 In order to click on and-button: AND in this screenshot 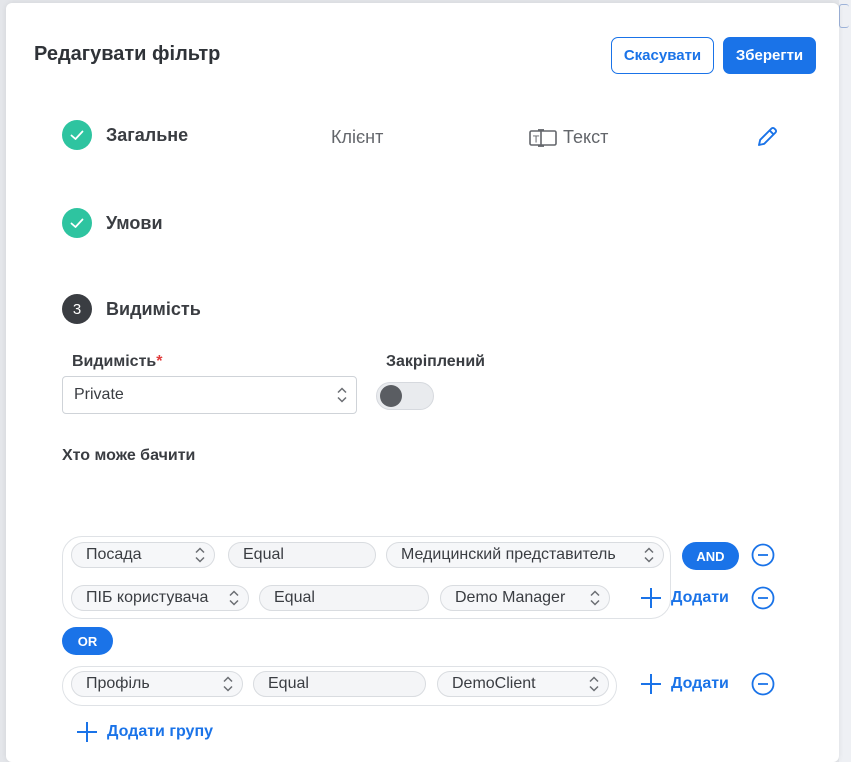, I will do `click(710, 556)`.